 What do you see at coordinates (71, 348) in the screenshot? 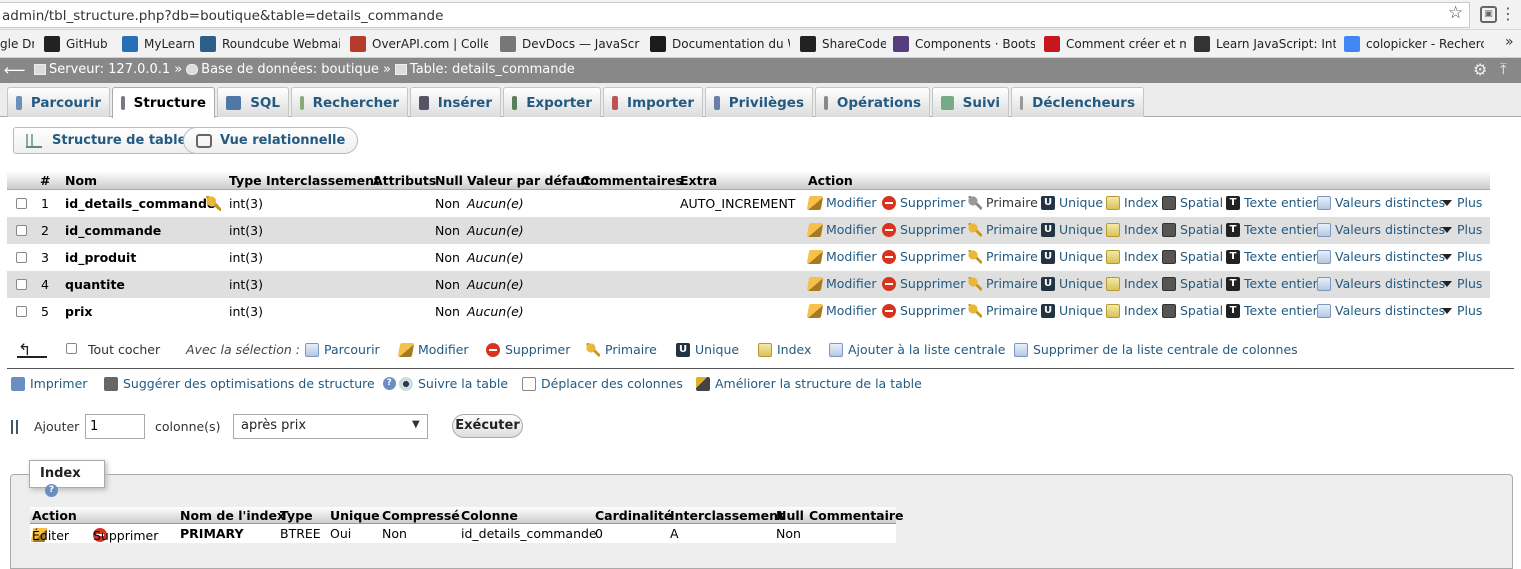
I see `check-all-checkbox` at bounding box center [71, 348].